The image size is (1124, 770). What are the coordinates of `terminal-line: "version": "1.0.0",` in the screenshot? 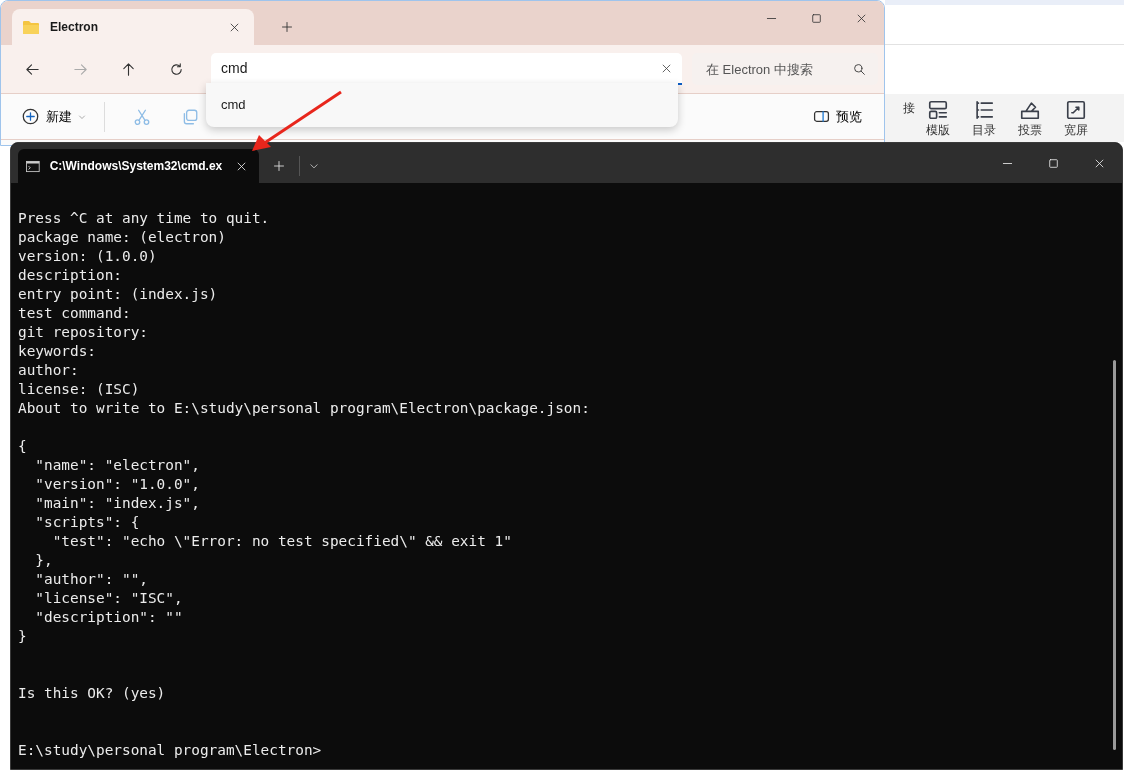 It's located at (117, 484).